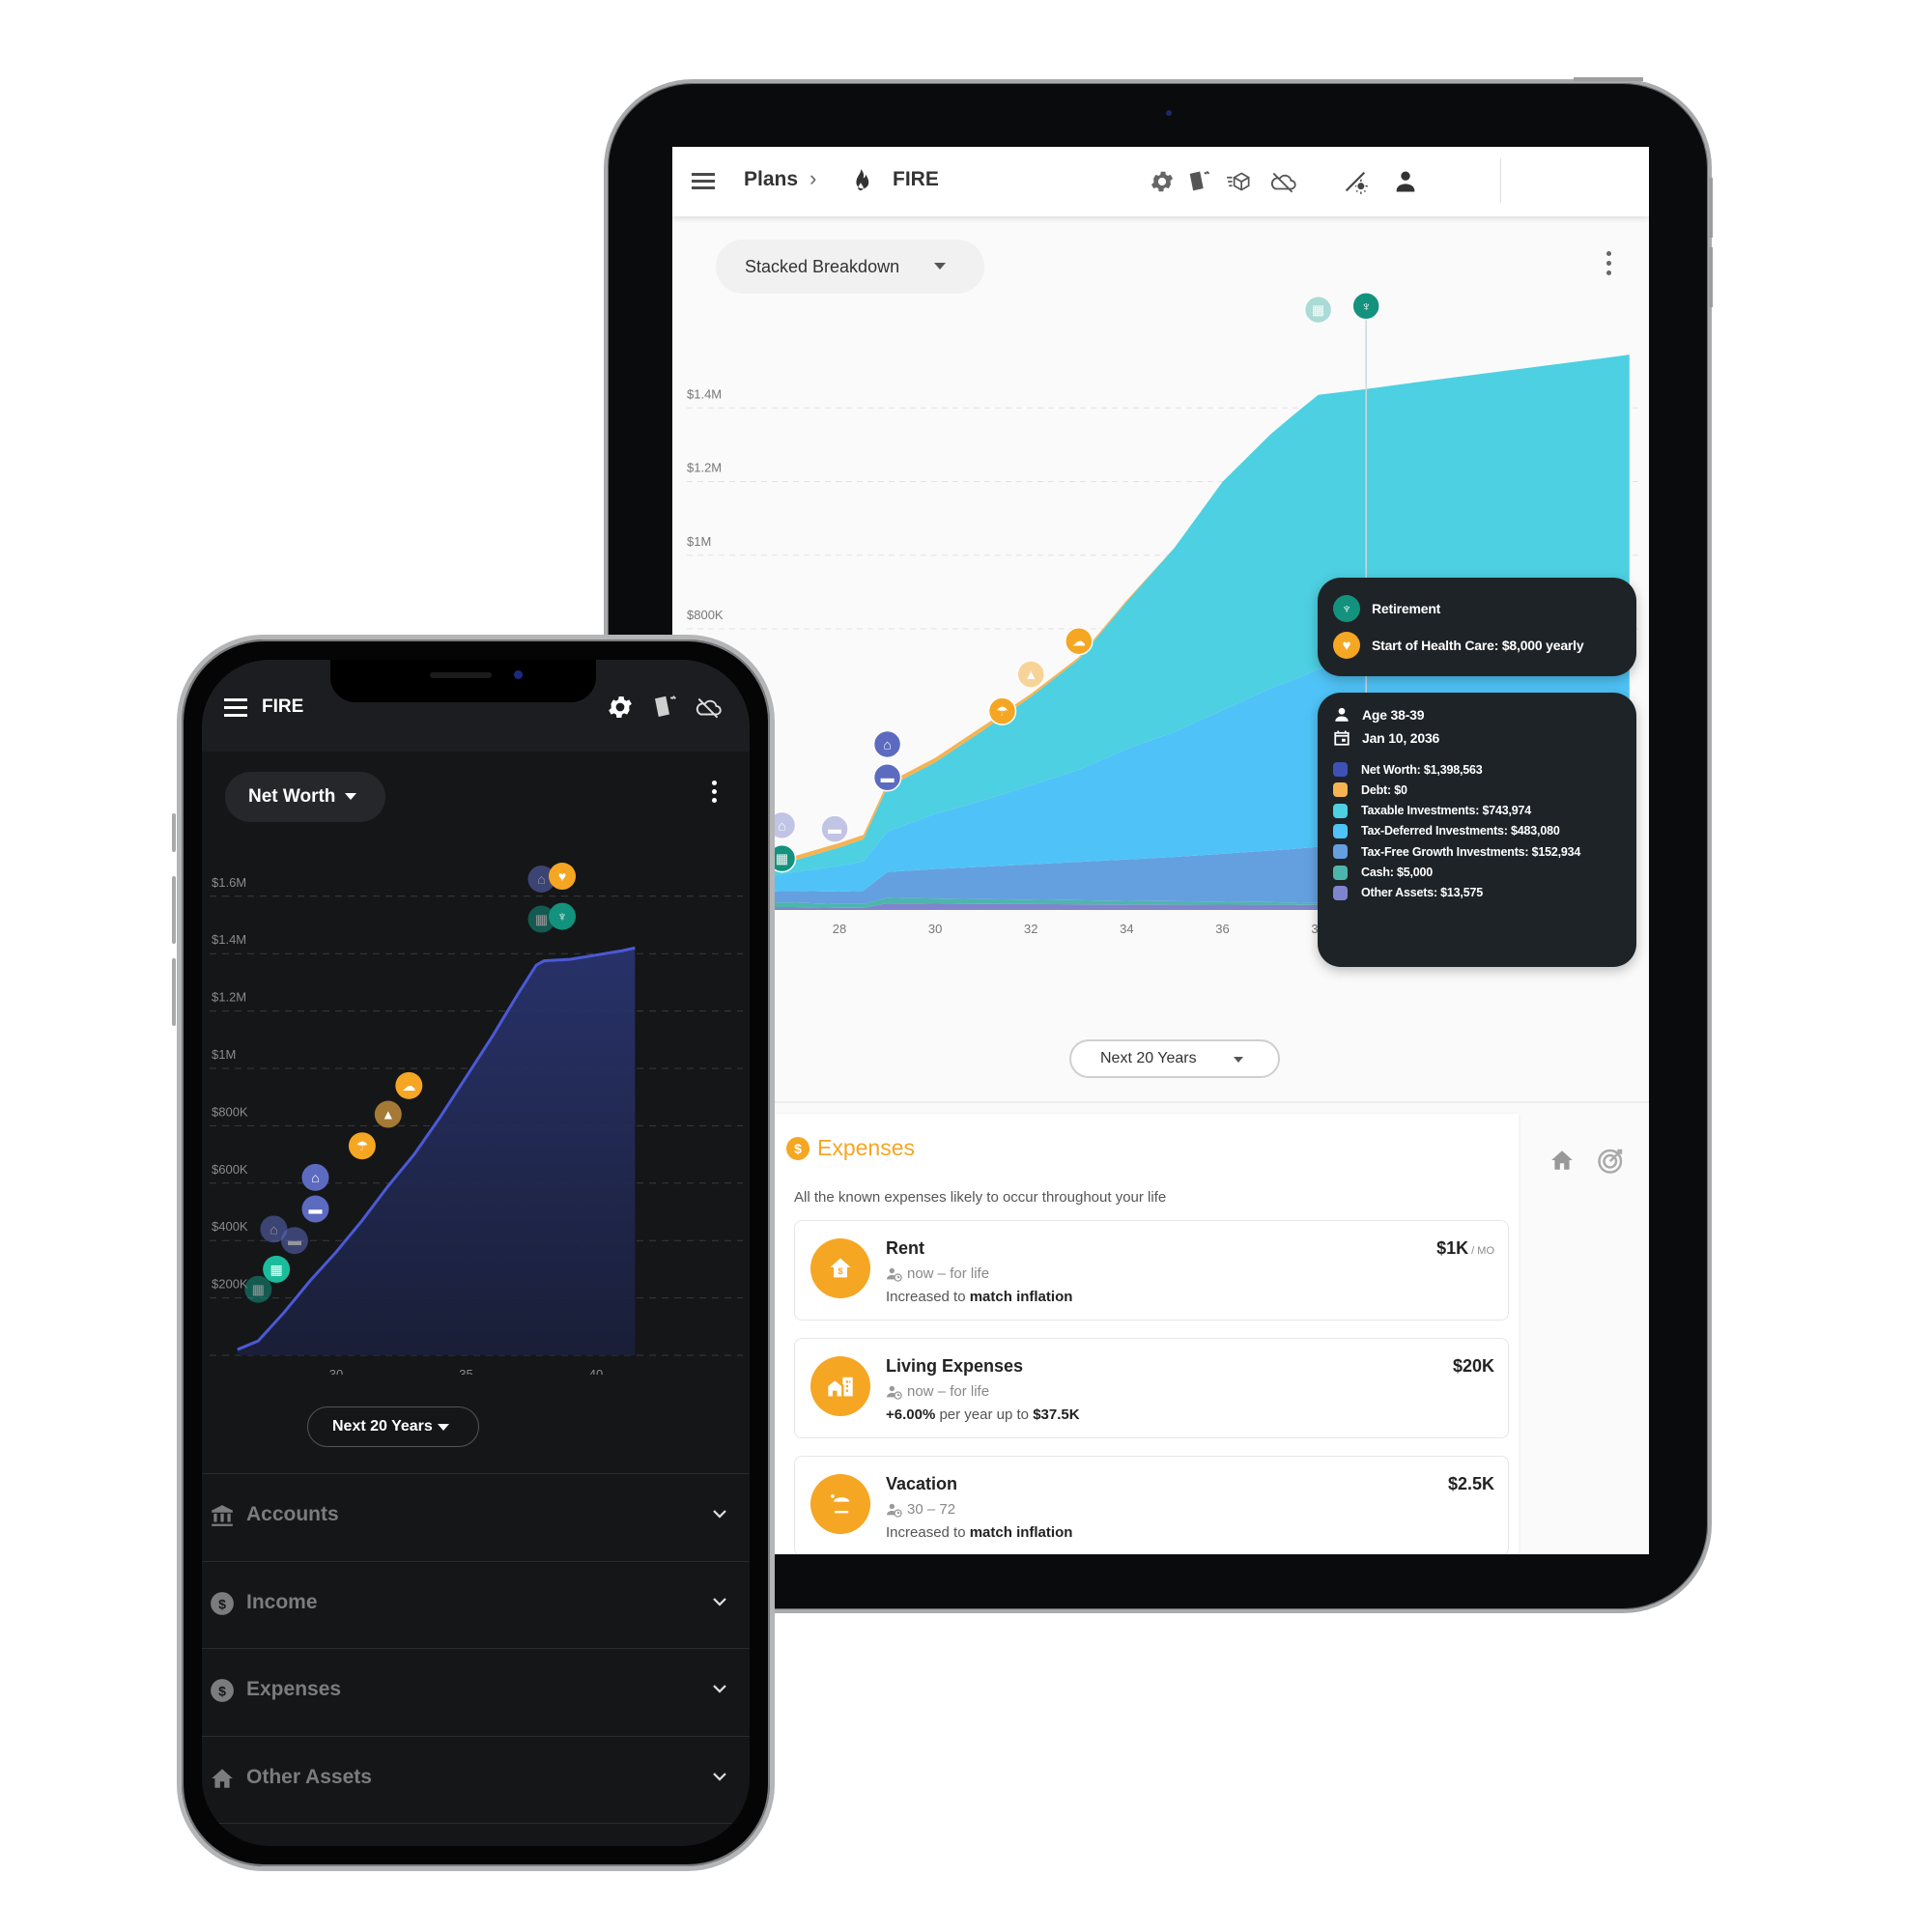  I want to click on theme-toggle-icon, so click(1355, 181).